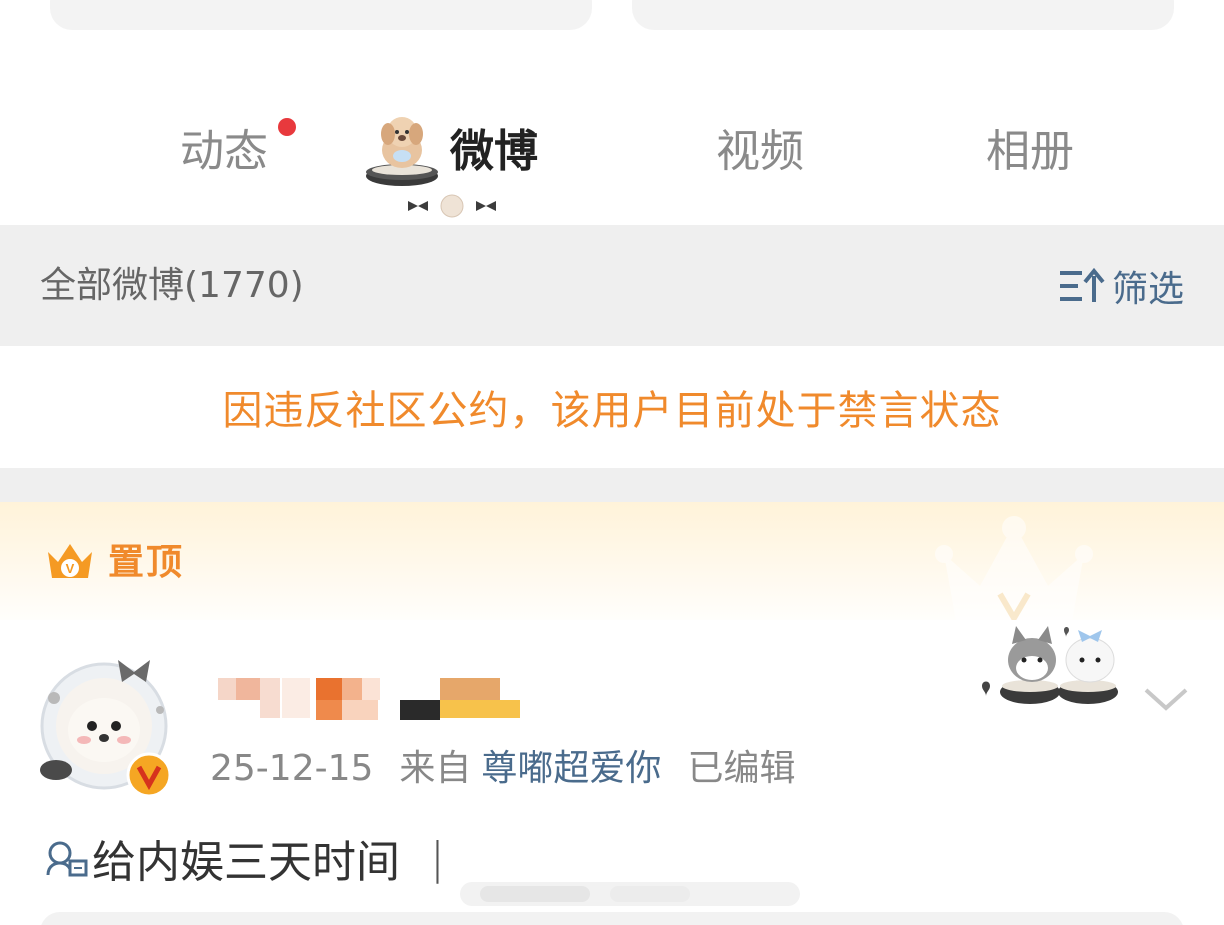  What do you see at coordinates (494, 152) in the screenshot?
I see `tab-weibo: 微博` at bounding box center [494, 152].